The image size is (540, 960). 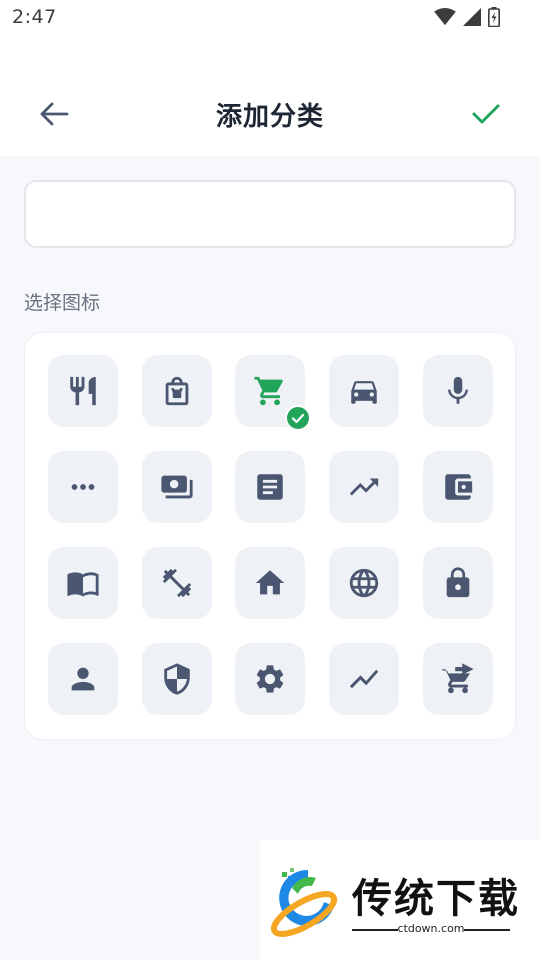 What do you see at coordinates (436, 899) in the screenshot?
I see `watermark-text: 传统下载` at bounding box center [436, 899].